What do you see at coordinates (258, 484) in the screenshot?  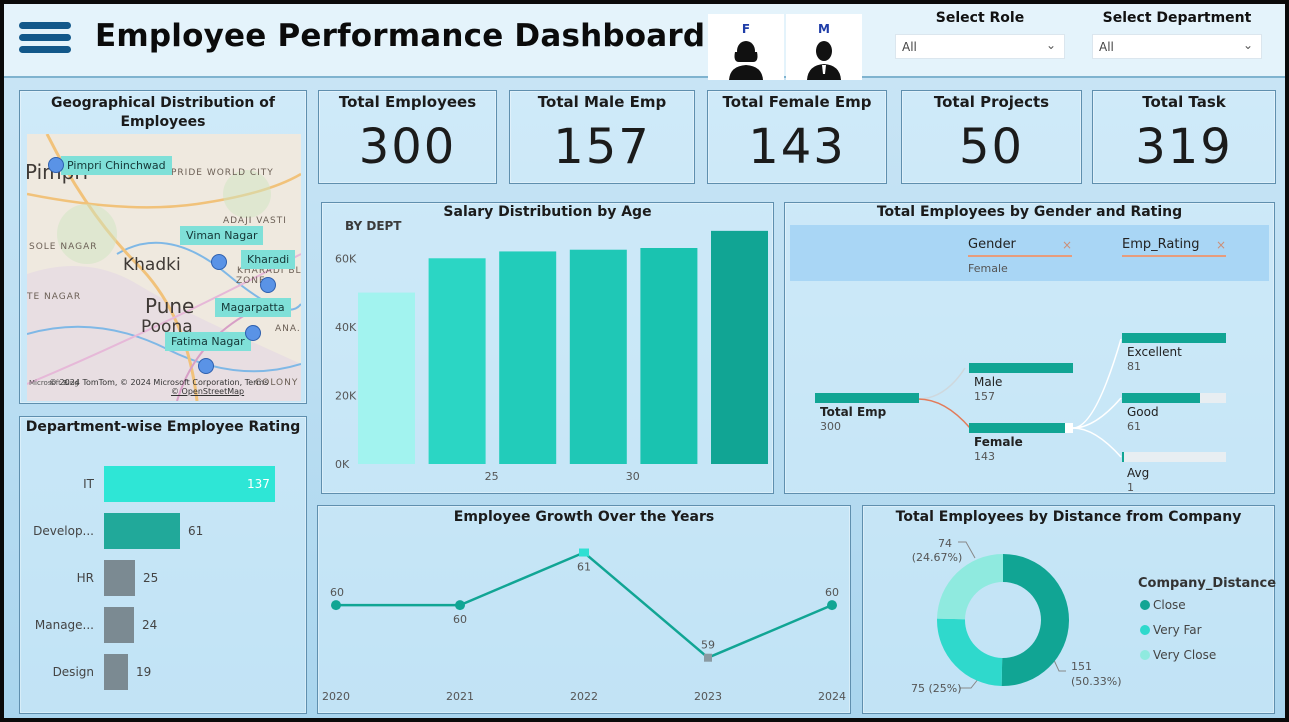 I see `dept-bar-value: 137` at bounding box center [258, 484].